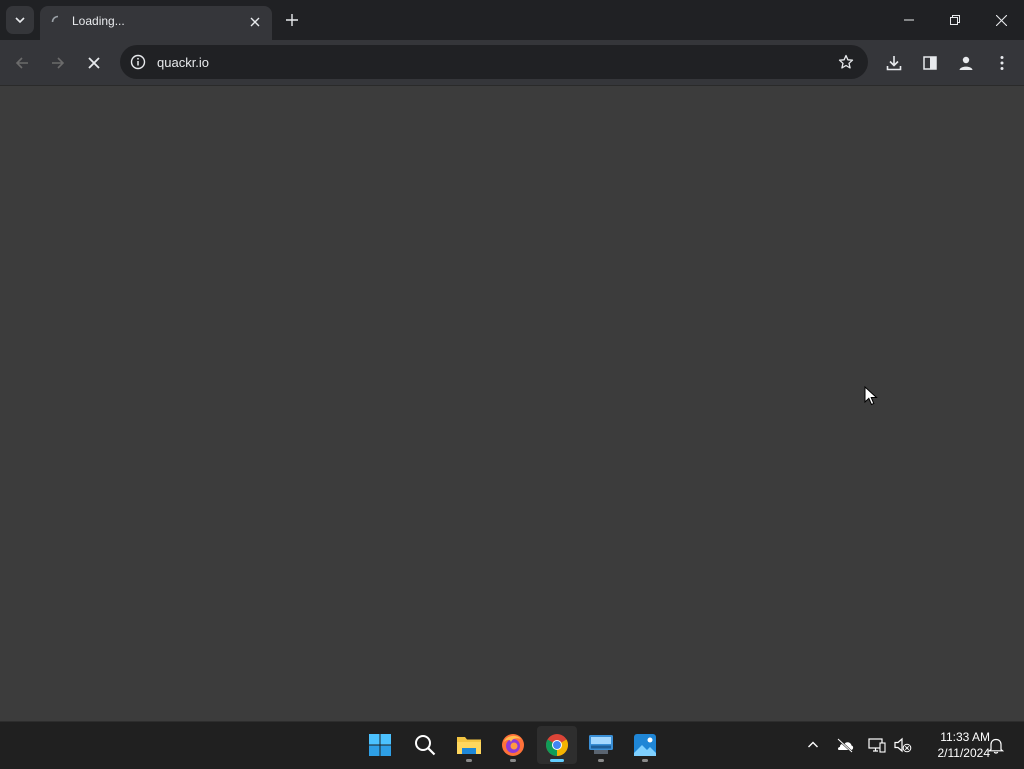 The width and height of the screenshot is (1024, 769). I want to click on browser-menu-button, so click(1002, 63).